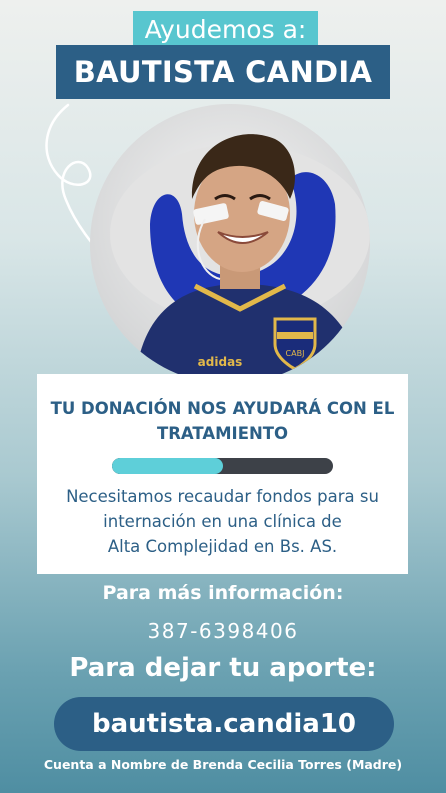 The width and height of the screenshot is (446, 793). Describe the element at coordinates (224, 724) in the screenshot. I see `donation-alias: bautista.candia10` at that location.